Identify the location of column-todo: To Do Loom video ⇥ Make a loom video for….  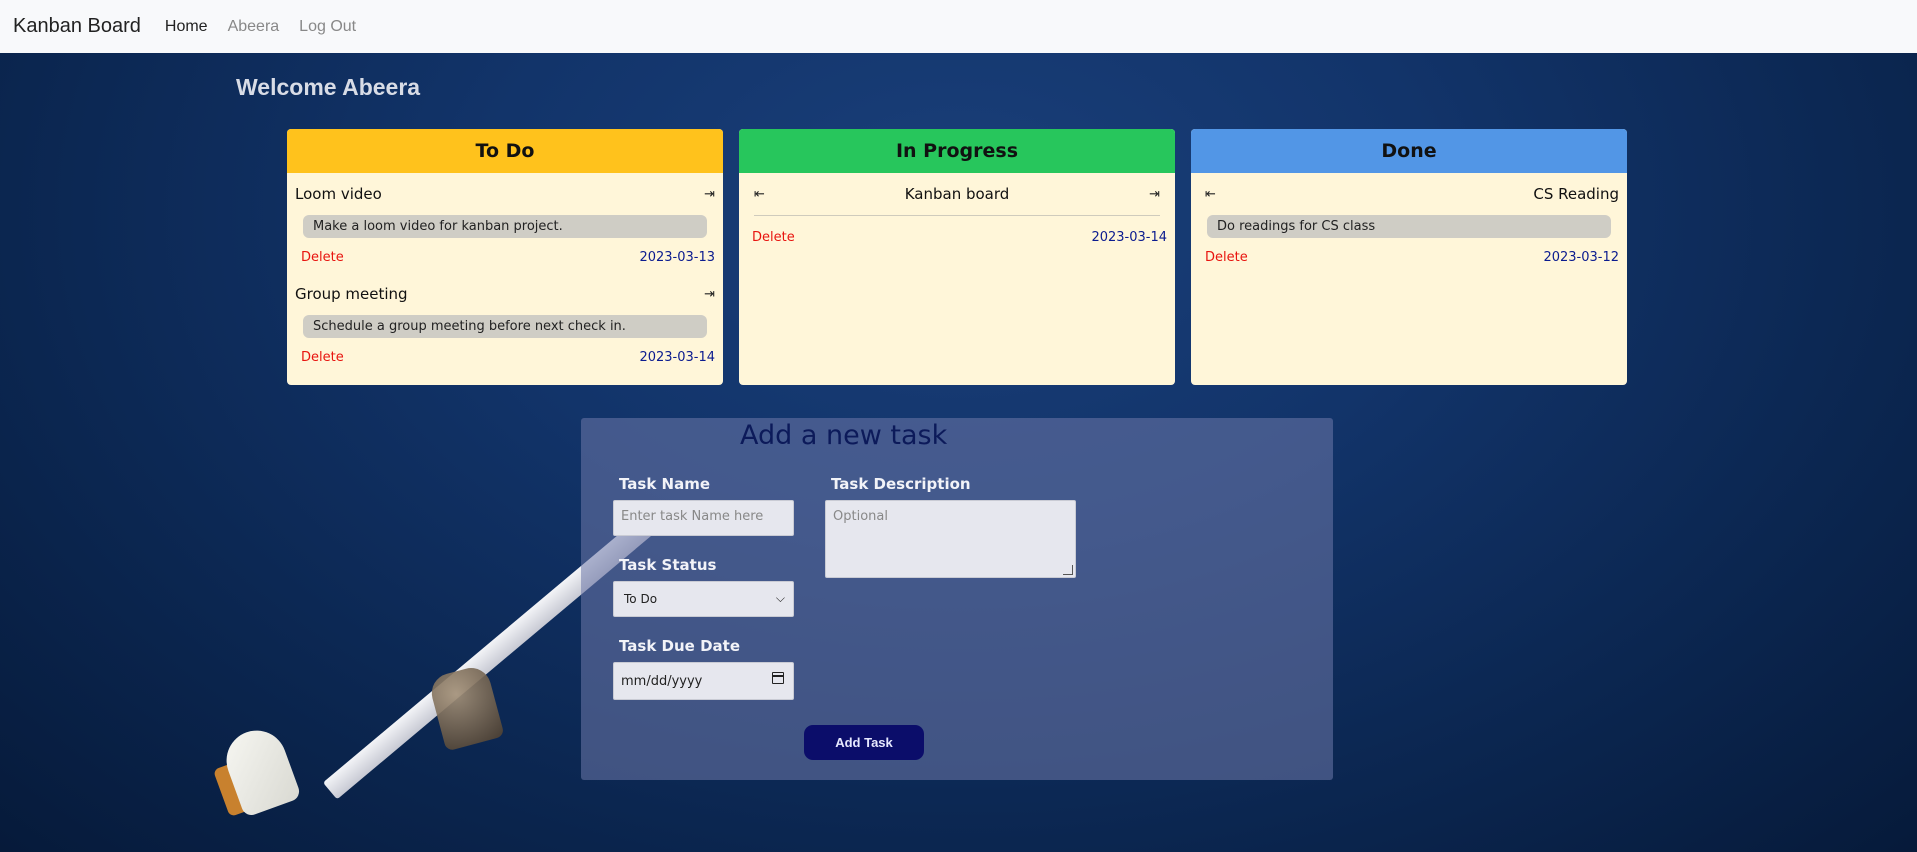
(505, 257).